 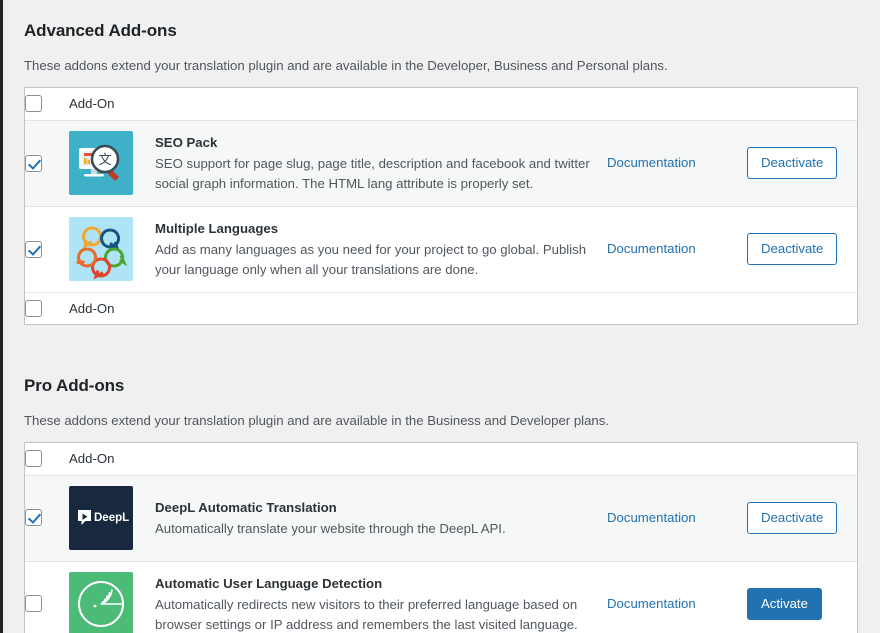 I want to click on section-title-pro: Pro Add-ons, so click(x=74, y=385).